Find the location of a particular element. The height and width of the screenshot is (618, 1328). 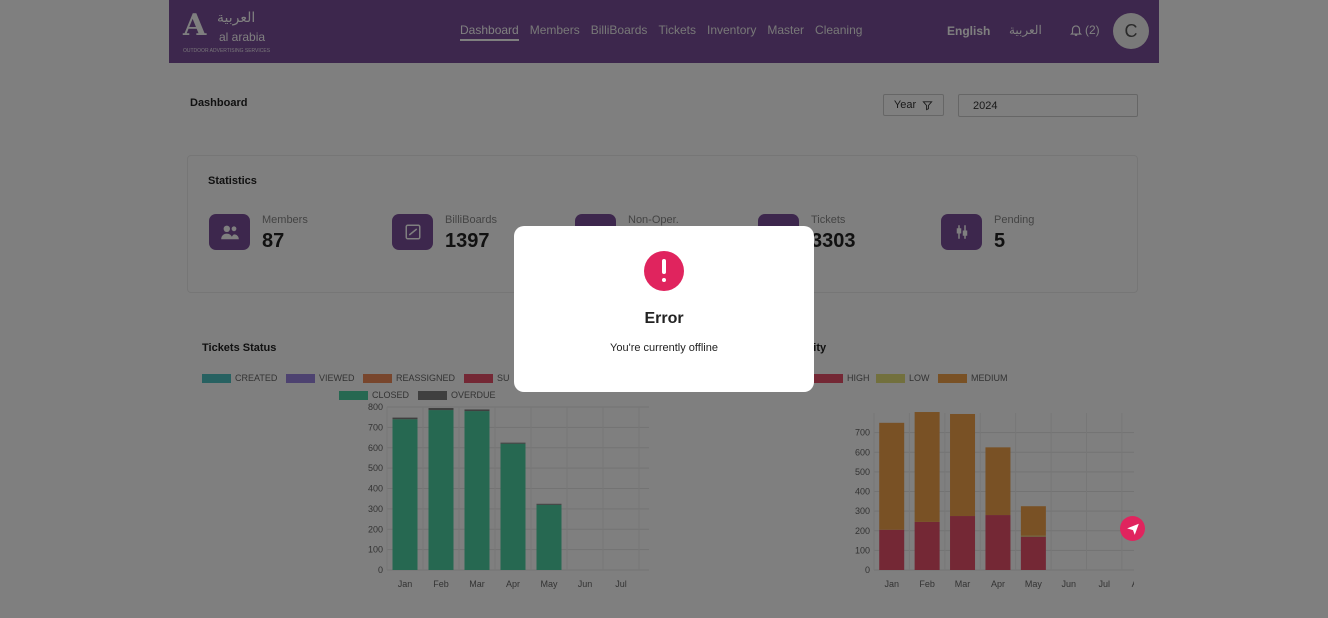

error-dialog: Error You're currently offline is located at coordinates (664, 309).